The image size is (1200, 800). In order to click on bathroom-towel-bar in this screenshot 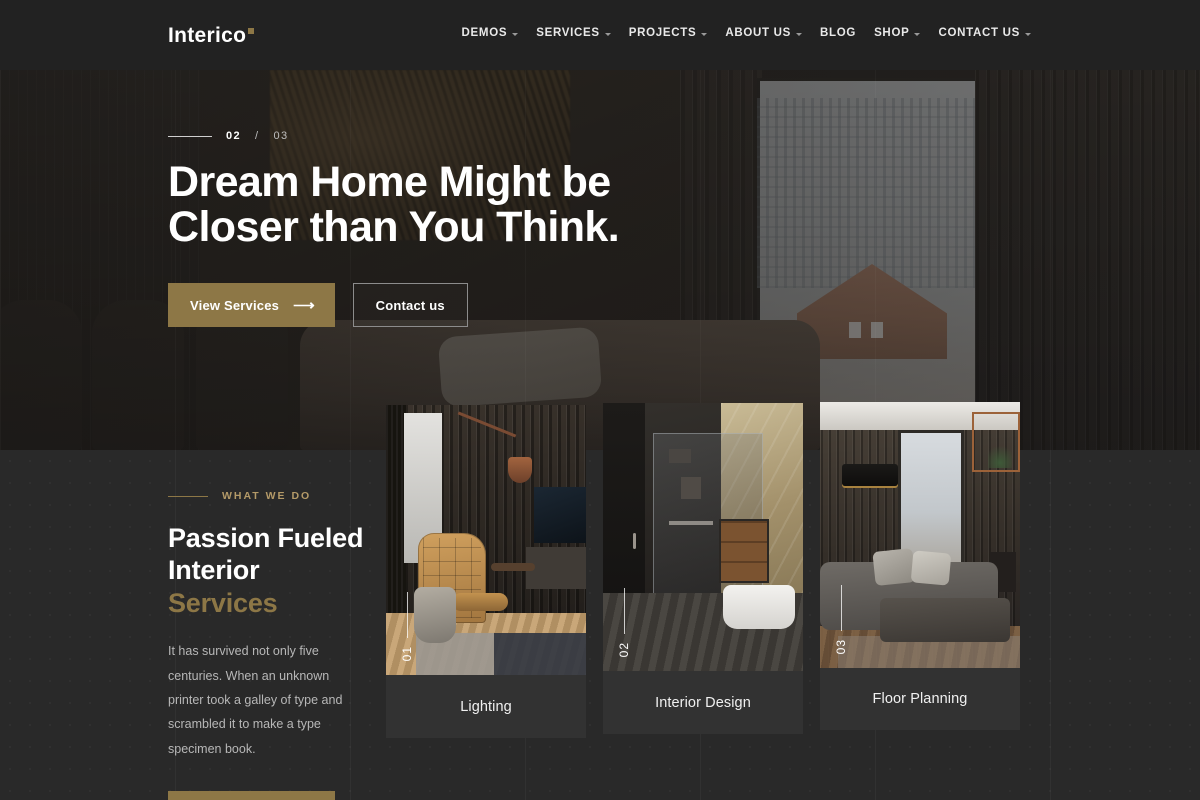, I will do `click(691, 523)`.